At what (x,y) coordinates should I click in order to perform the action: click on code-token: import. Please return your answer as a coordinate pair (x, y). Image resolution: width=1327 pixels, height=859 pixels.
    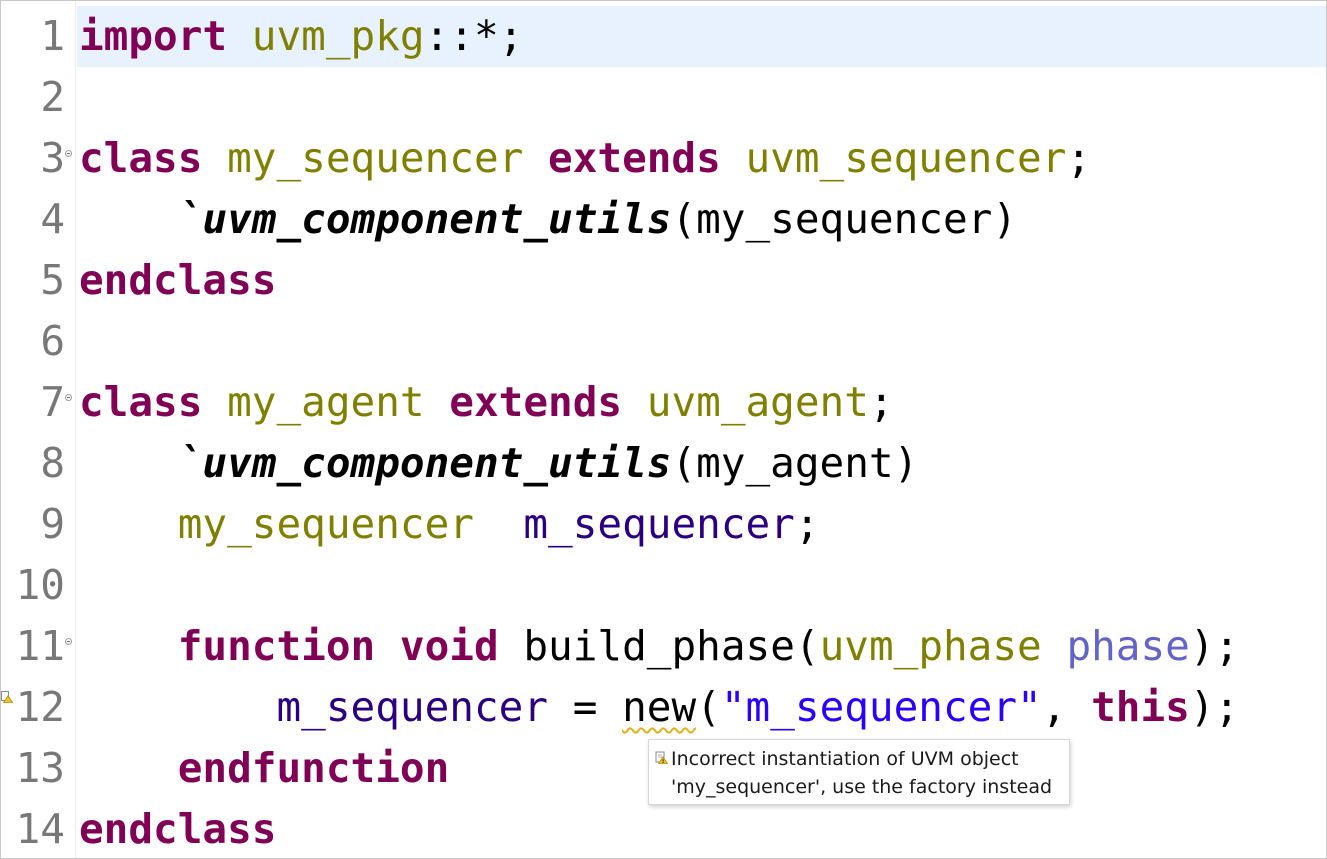
    Looking at the image, I should click on (153, 36).